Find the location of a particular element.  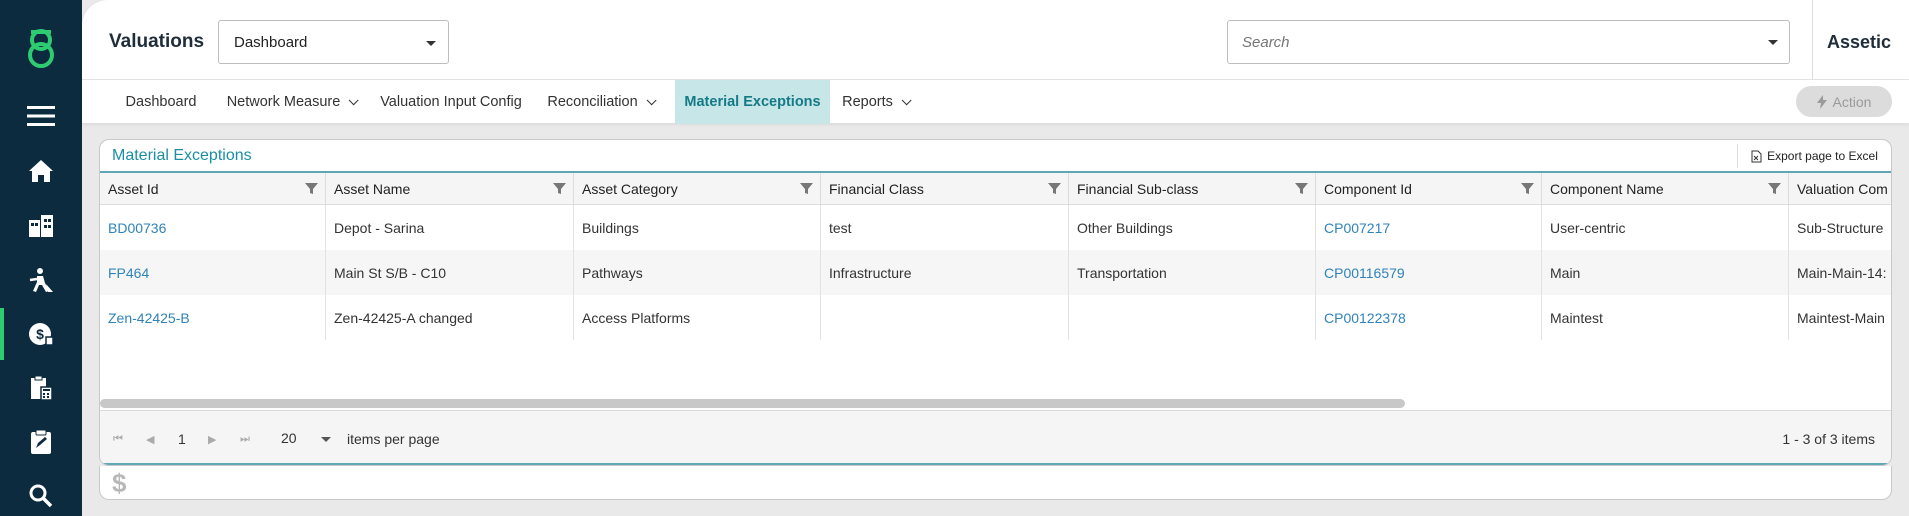

action-label: Action is located at coordinates (1852, 101).